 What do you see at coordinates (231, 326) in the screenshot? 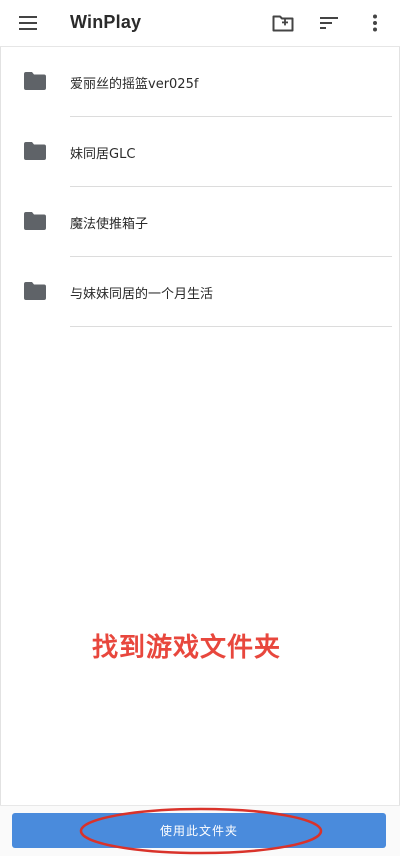
I see `divider` at bounding box center [231, 326].